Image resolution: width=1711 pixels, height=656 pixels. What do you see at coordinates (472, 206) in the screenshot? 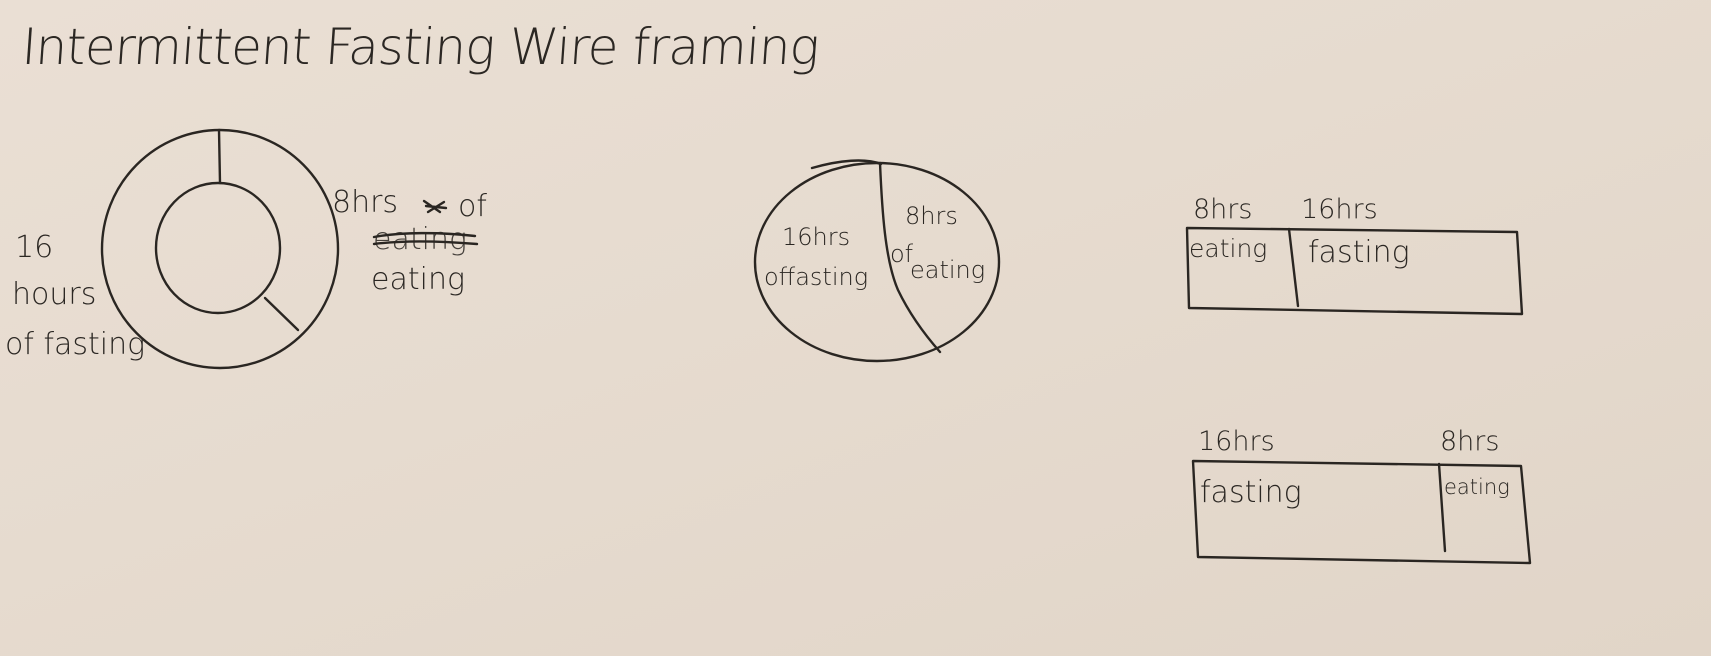
I see `donut-eating-label-of: of` at bounding box center [472, 206].